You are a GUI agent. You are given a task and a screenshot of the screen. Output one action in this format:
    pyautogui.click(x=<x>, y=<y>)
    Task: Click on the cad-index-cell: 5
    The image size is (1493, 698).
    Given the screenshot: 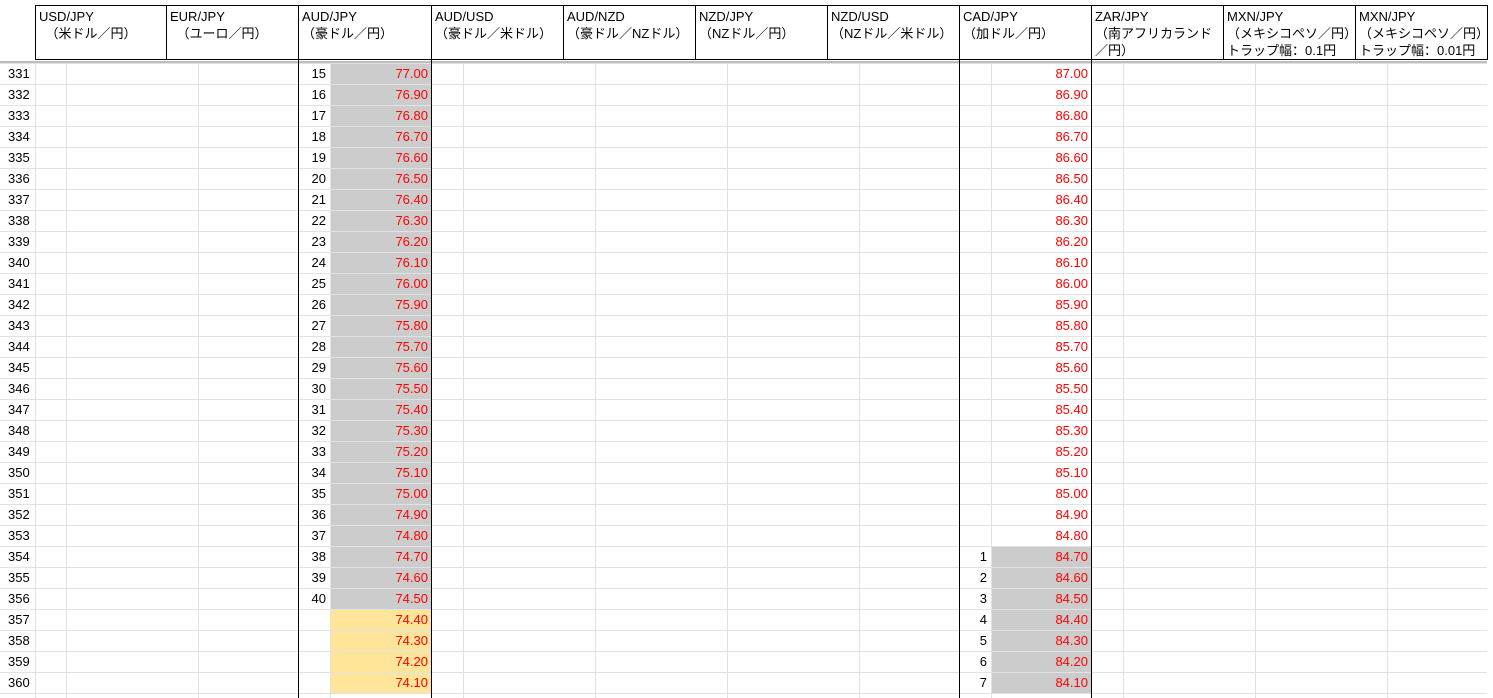 What is the action you would take?
    pyautogui.click(x=975, y=640)
    